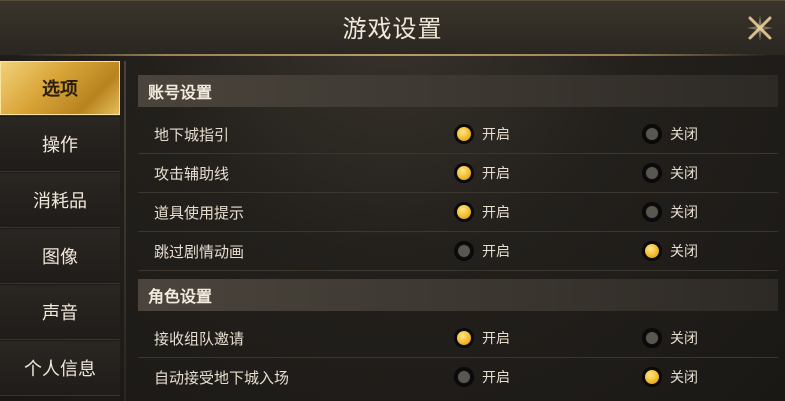 Image resolution: width=785 pixels, height=401 pixels. Describe the element at coordinates (458, 295) in the screenshot. I see `section-header-character: 角色设置` at that location.